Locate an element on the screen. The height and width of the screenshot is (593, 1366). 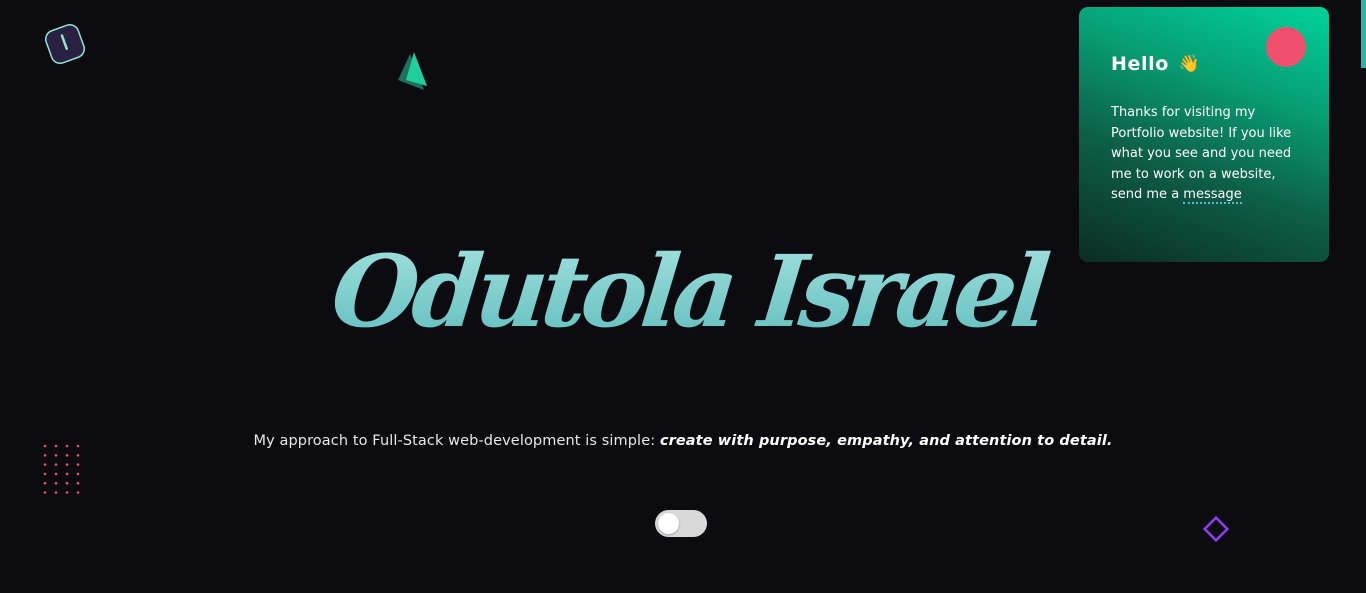
close-badge is located at coordinates (1286, 47).